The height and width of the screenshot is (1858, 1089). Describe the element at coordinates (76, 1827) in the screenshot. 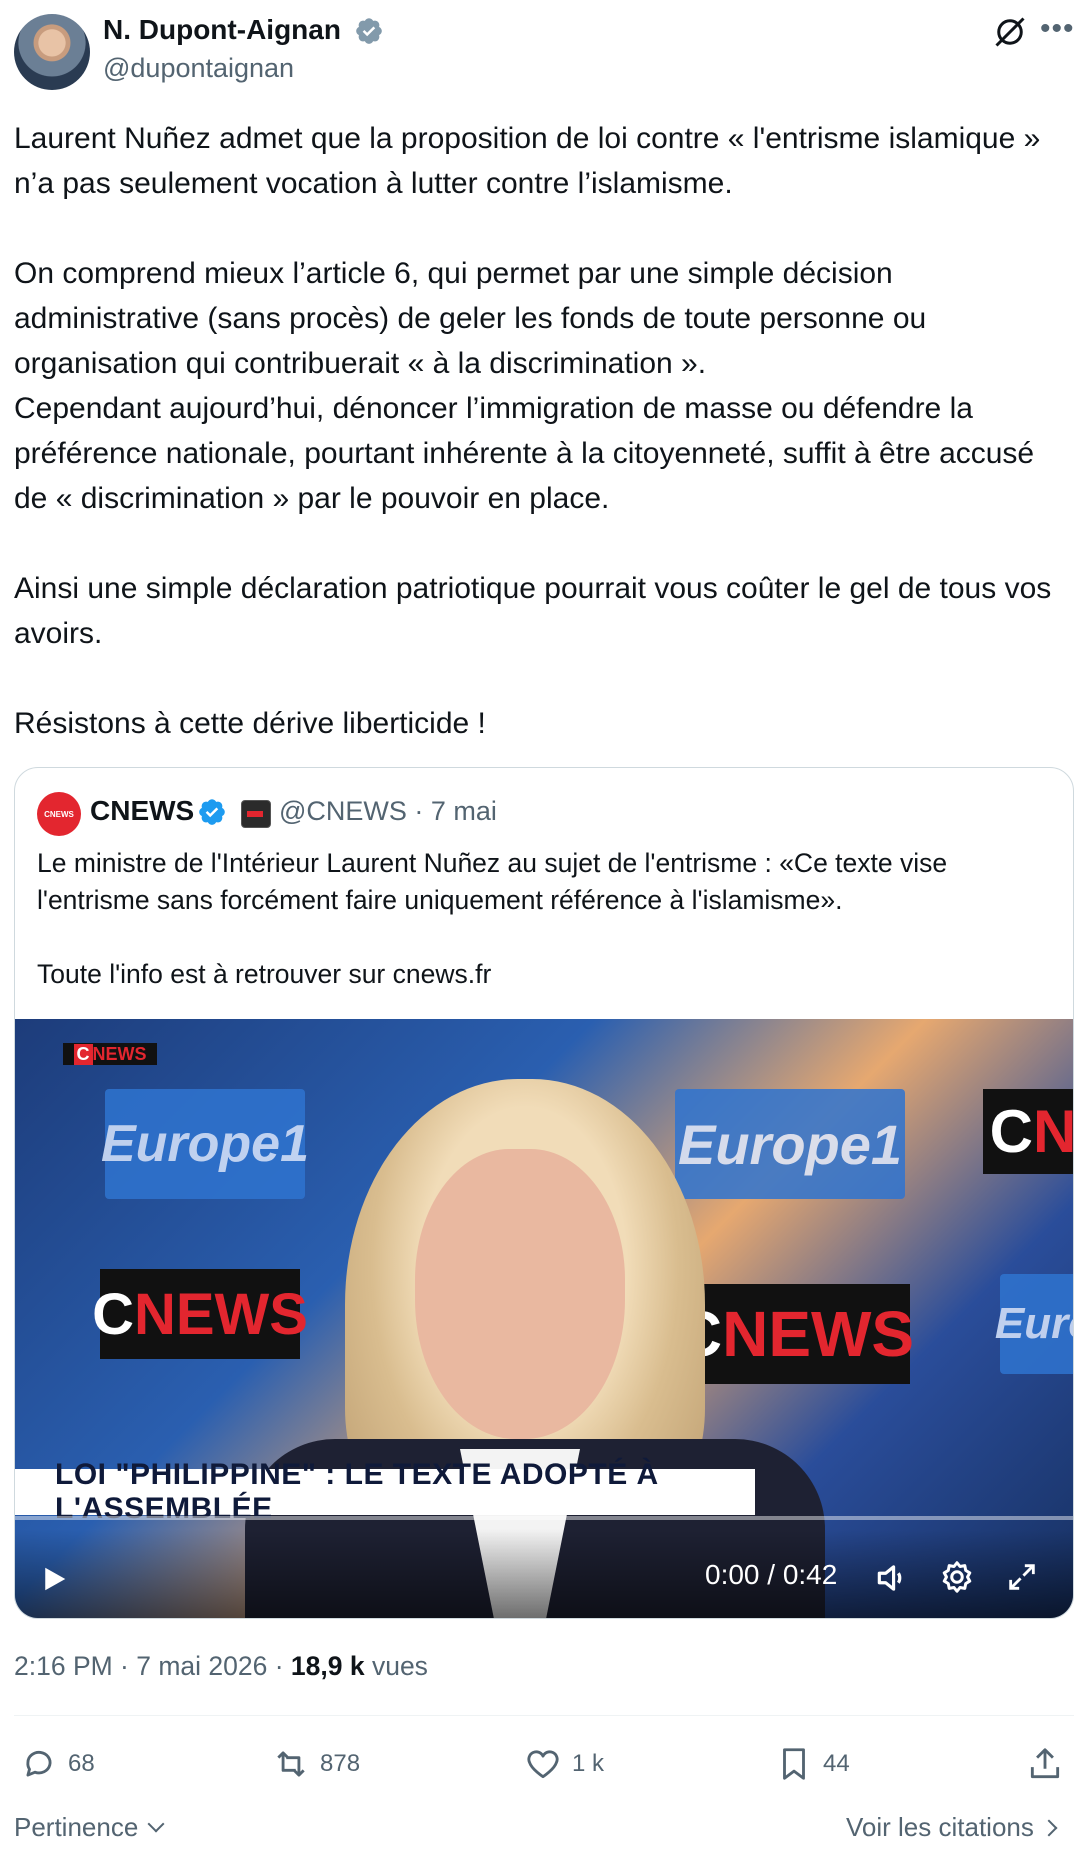

I see `sort-label: Pertinence` at that location.